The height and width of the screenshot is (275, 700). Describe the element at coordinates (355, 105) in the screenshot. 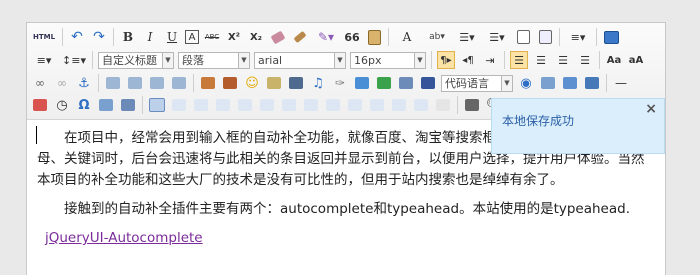

I see `merge-down-icon` at that location.